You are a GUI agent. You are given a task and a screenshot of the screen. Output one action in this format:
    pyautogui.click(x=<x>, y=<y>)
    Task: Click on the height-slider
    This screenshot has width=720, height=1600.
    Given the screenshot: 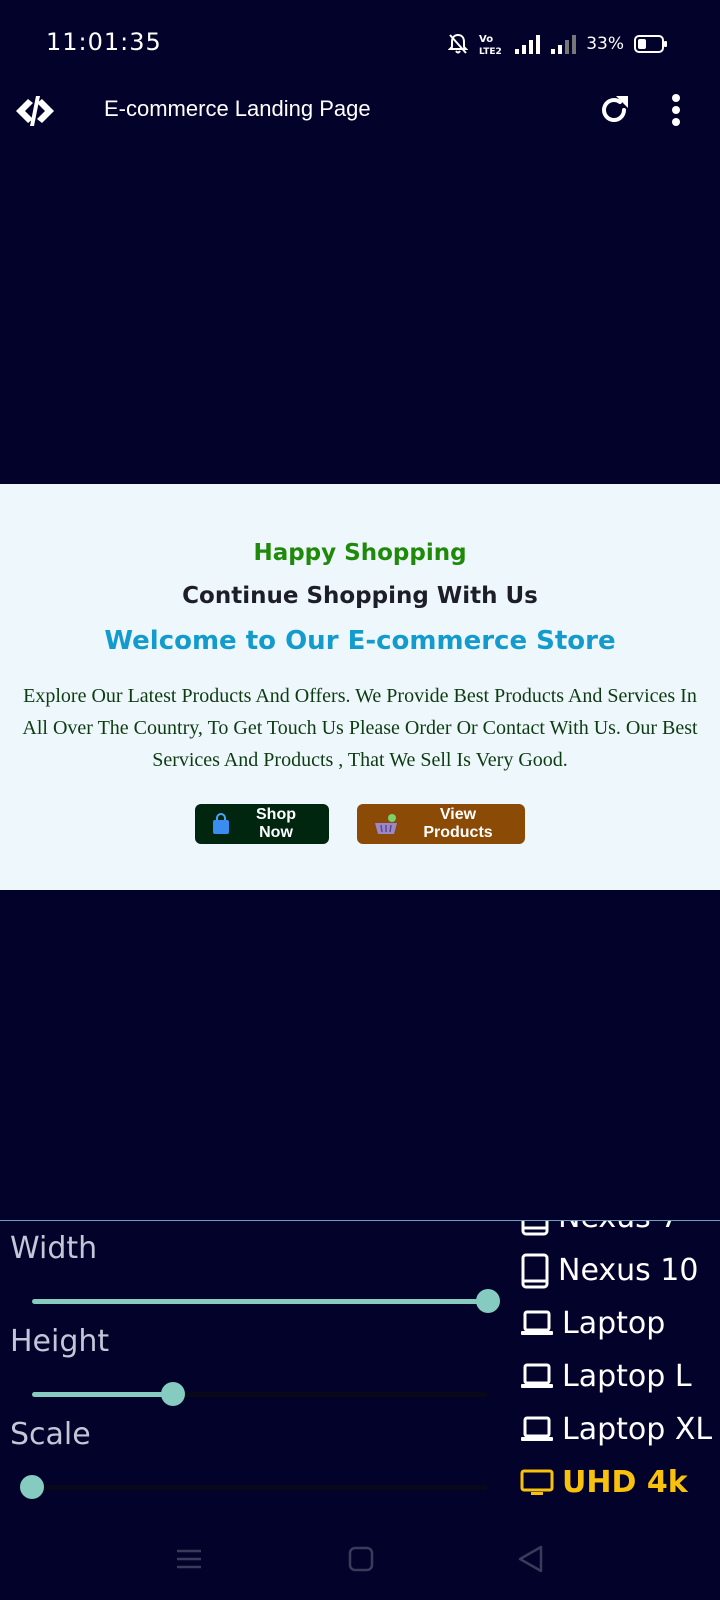 What is the action you would take?
    pyautogui.click(x=260, y=1394)
    